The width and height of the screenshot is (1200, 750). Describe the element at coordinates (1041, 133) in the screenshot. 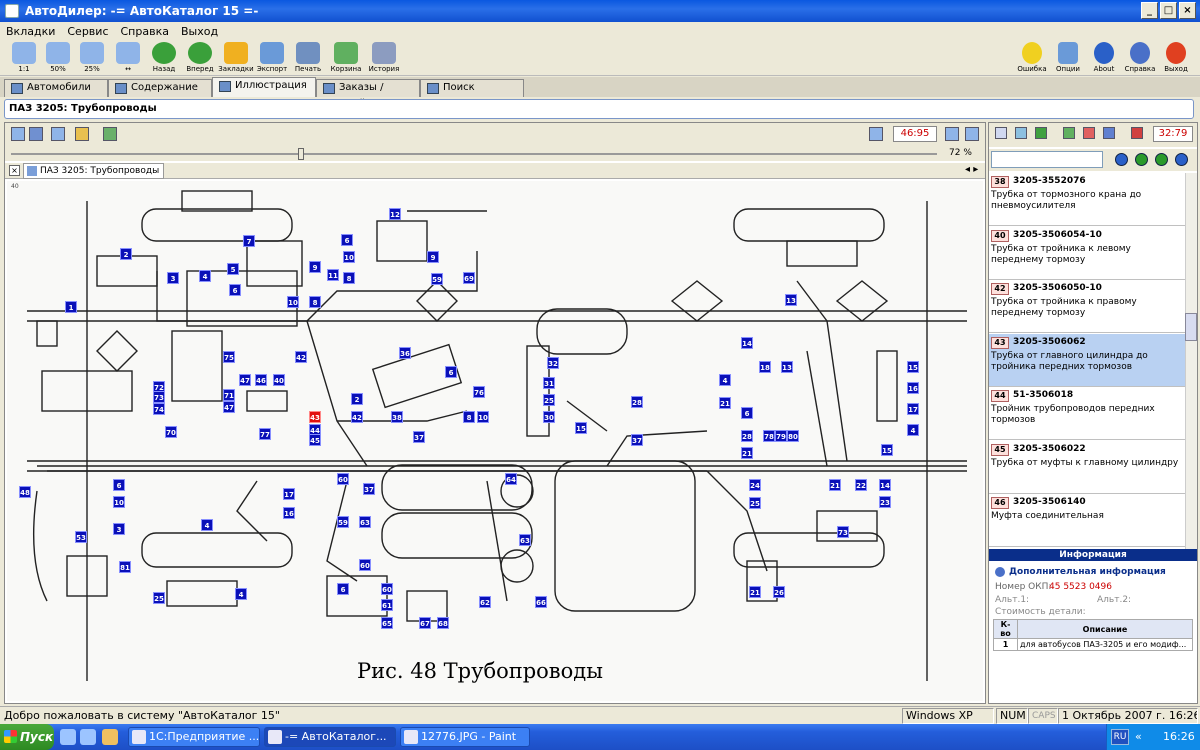

I see `filter-icon` at that location.